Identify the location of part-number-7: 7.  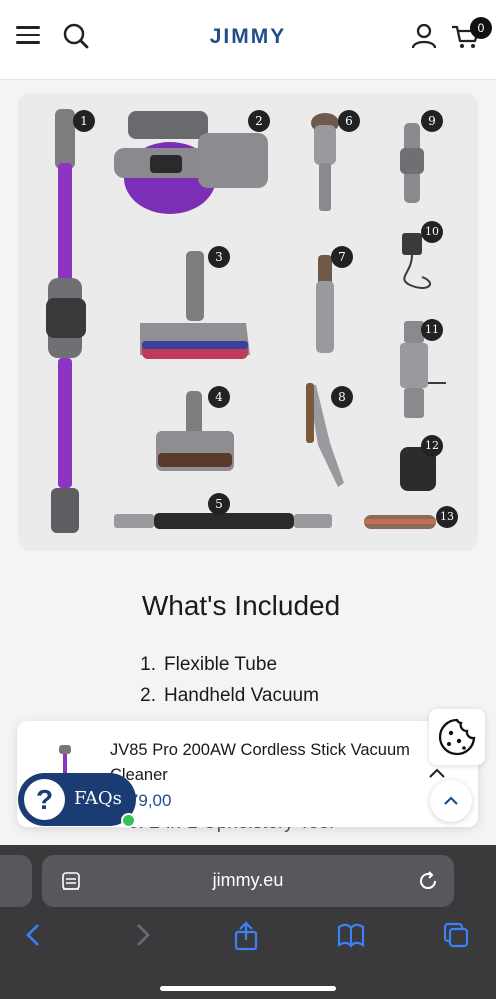
(342, 257).